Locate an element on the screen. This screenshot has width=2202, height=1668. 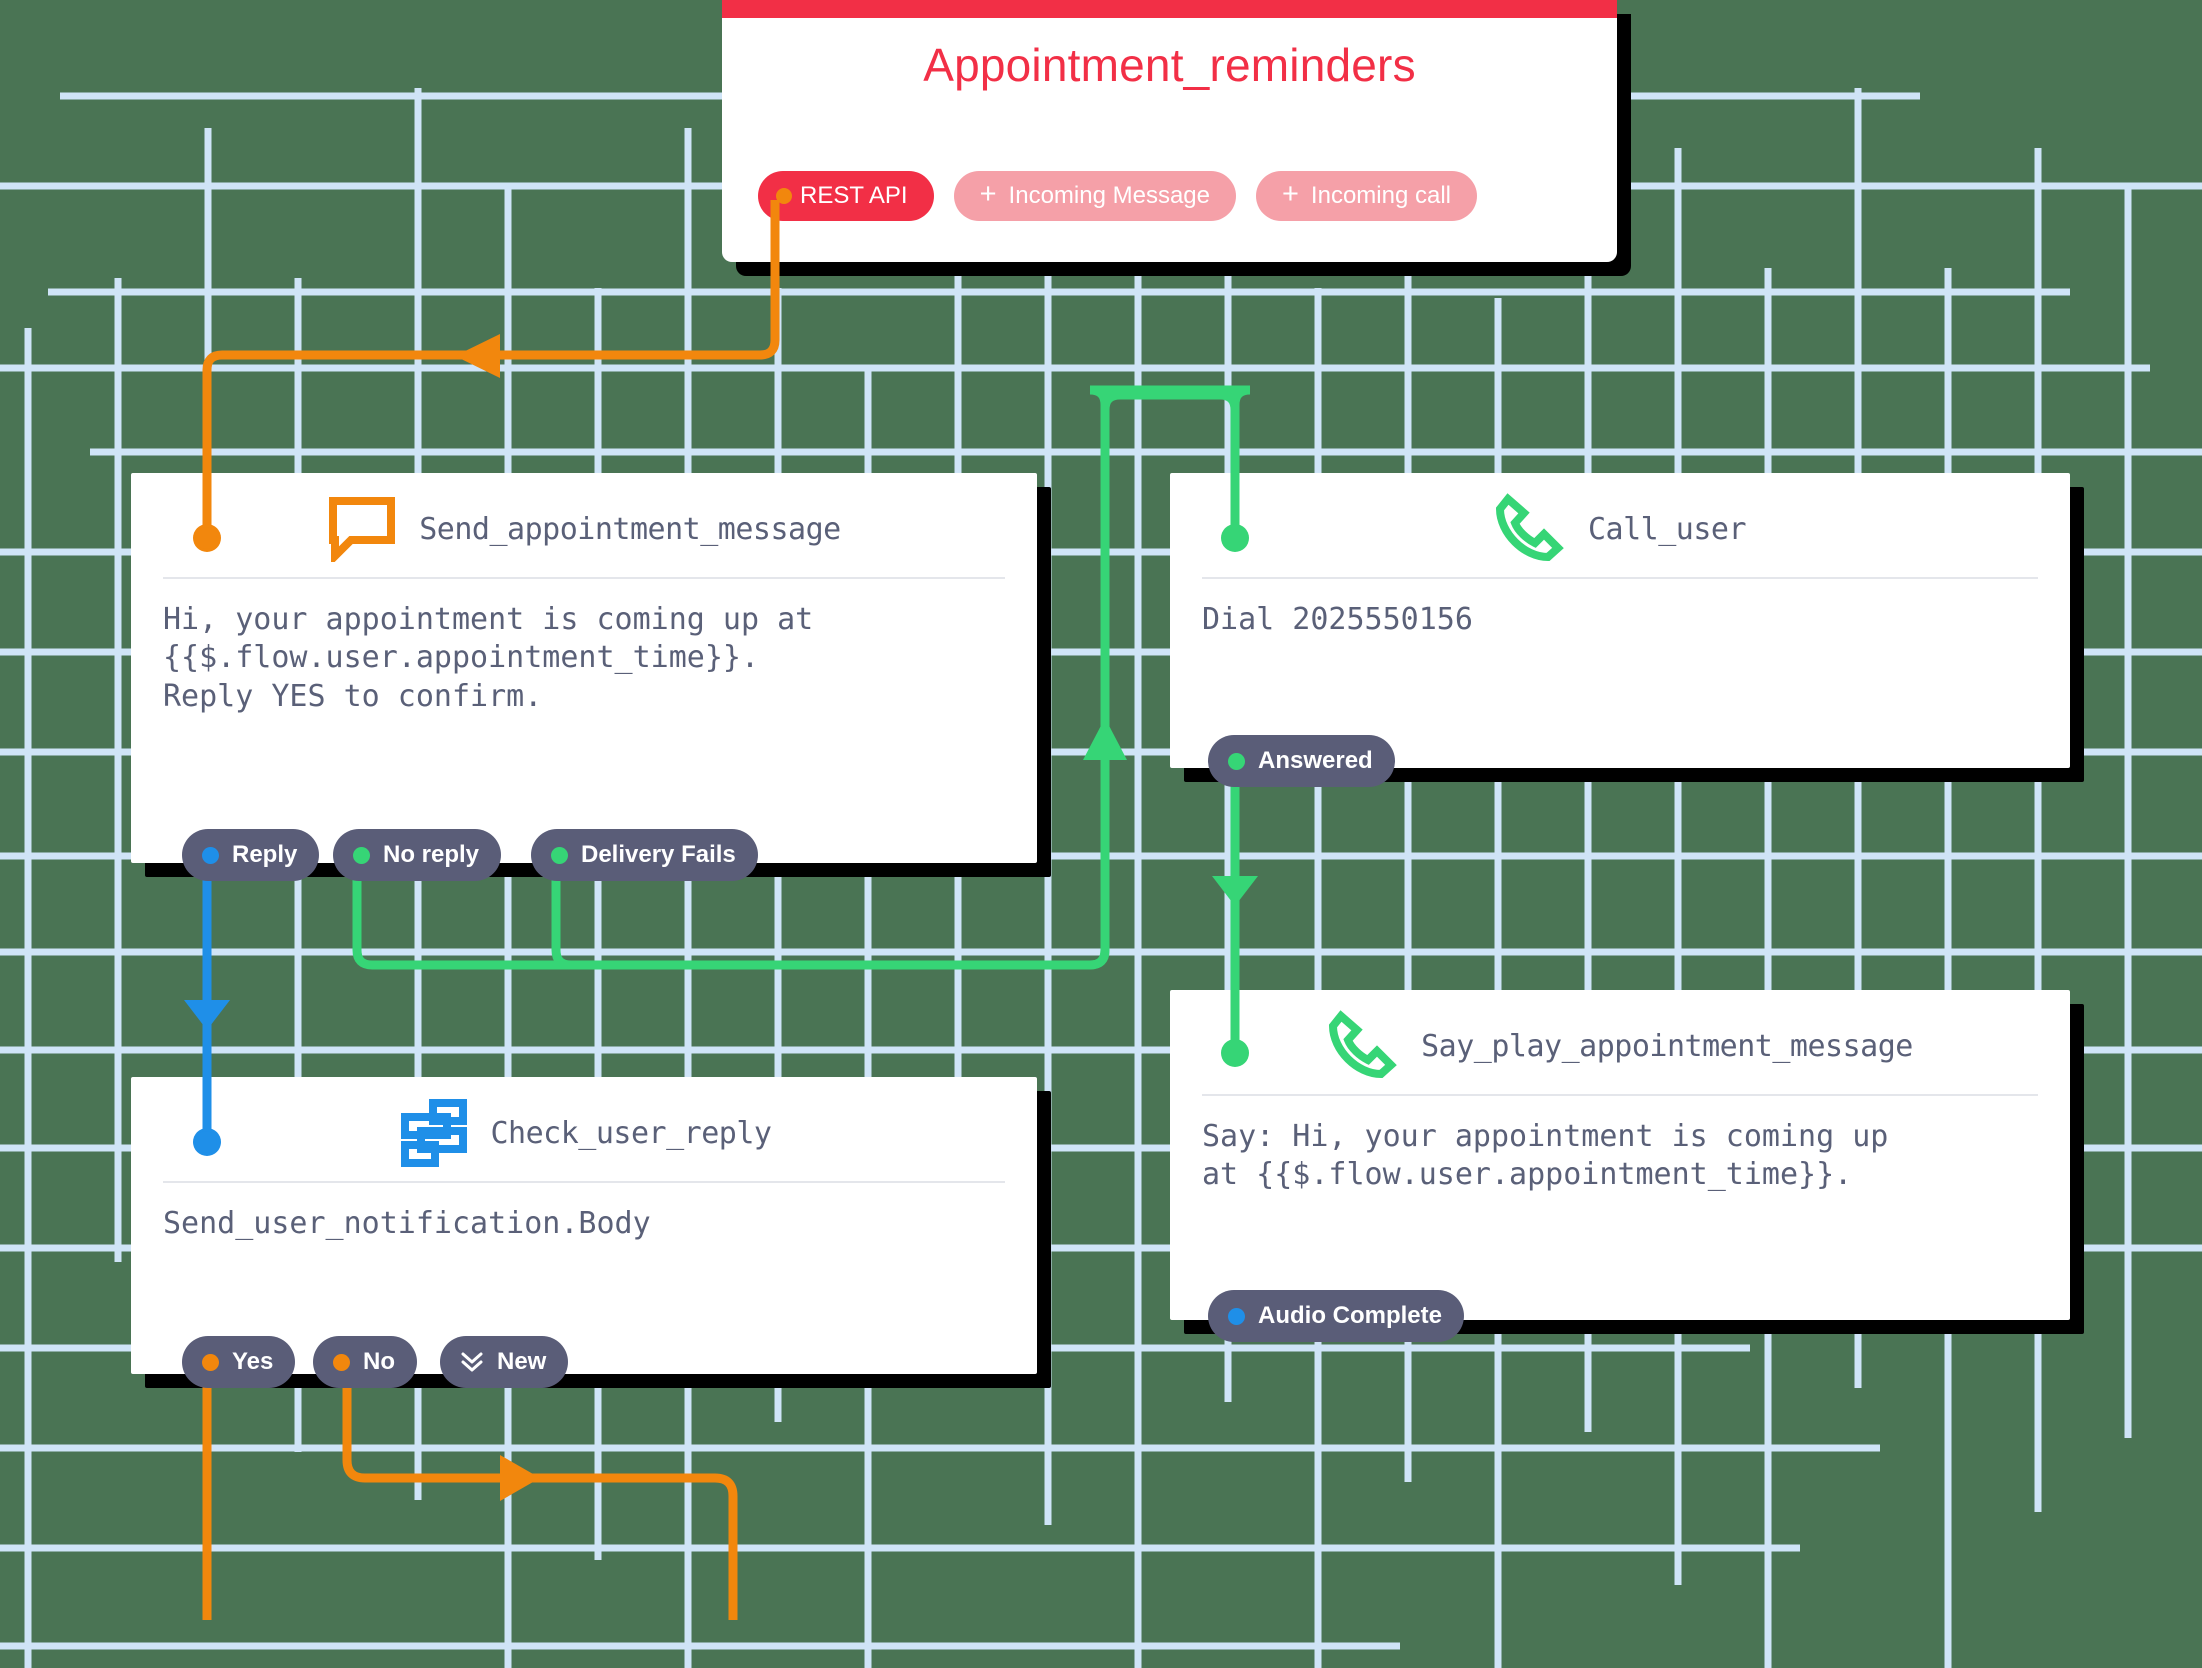
edge-arrow-no is located at coordinates (520, 1478).